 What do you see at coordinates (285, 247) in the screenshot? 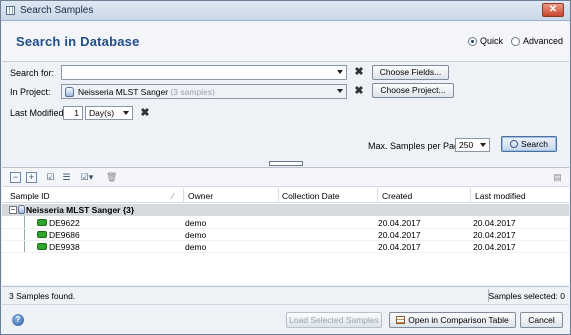
I see `table-row: DE9938 demo 20.04.2017 20.04.2017` at bounding box center [285, 247].